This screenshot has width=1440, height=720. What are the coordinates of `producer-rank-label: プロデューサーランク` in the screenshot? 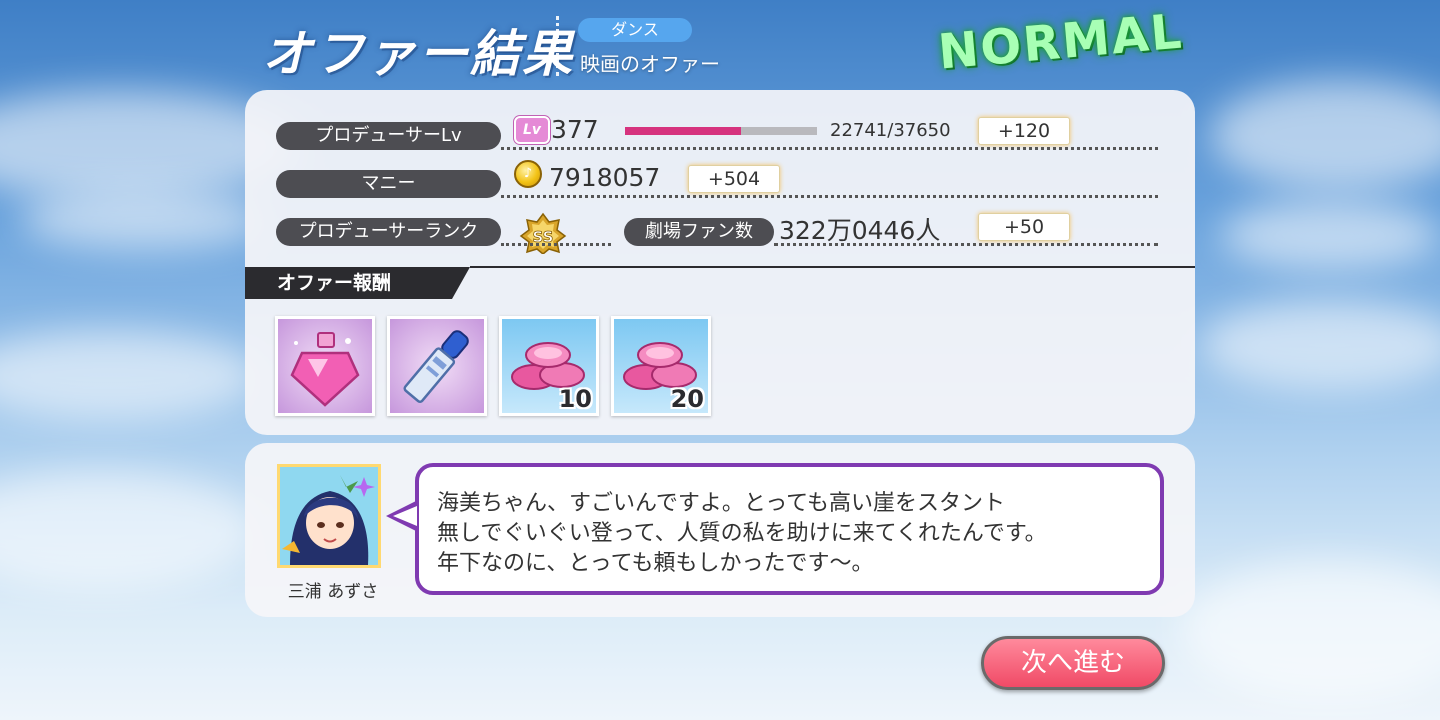 It's located at (388, 232).